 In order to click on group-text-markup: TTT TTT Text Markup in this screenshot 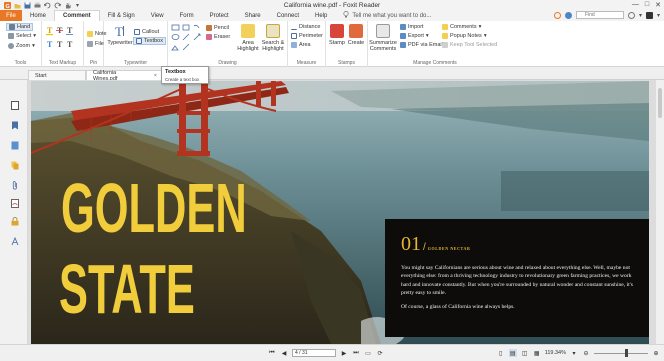, I will do `click(63, 44)`.